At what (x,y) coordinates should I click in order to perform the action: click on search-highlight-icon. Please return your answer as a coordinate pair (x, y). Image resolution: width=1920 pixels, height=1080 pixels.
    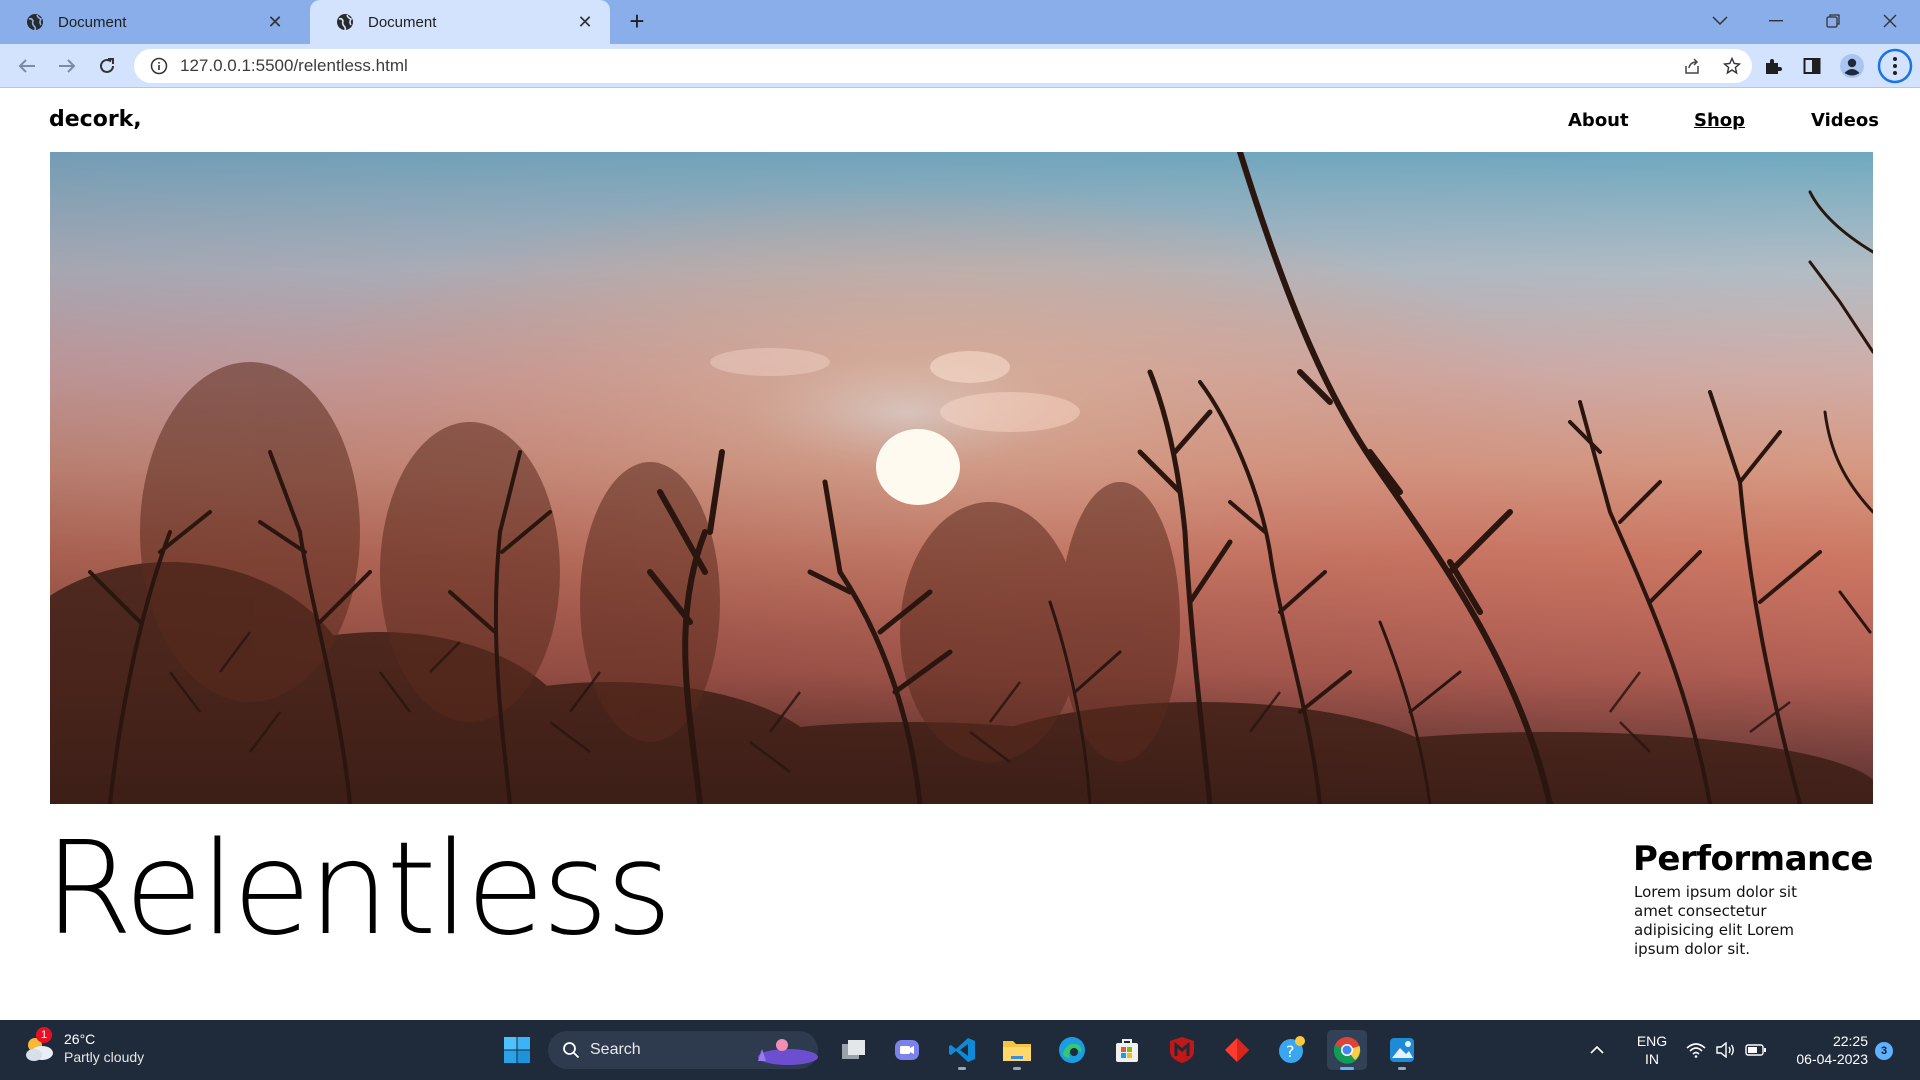
    Looking at the image, I should click on (788, 1052).